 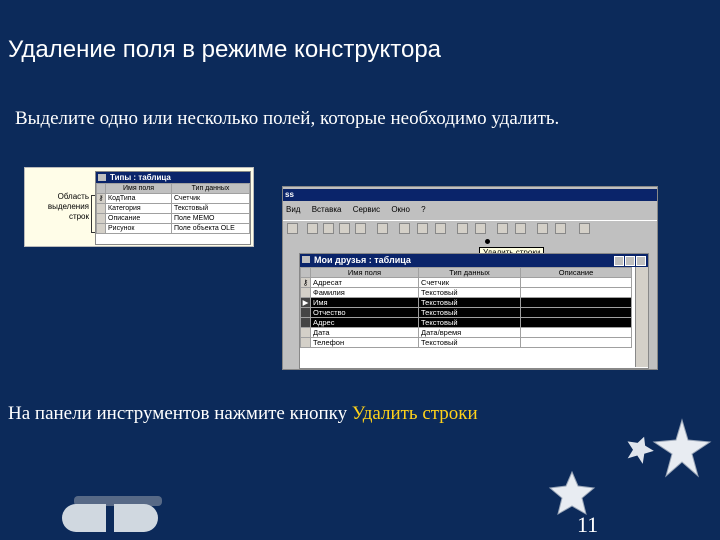 What do you see at coordinates (641, 261) in the screenshot?
I see `close-icon` at bounding box center [641, 261].